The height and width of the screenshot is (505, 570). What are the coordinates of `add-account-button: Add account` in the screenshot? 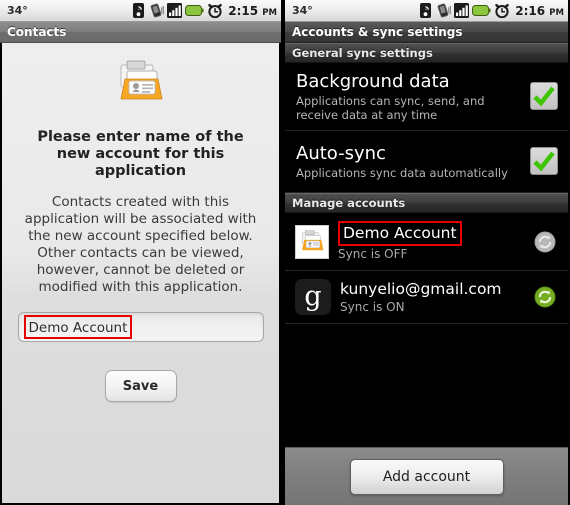 It's located at (426, 476).